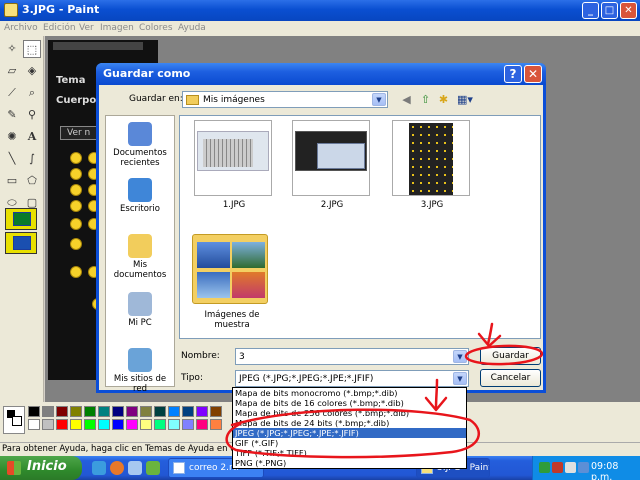 Image resolution: width=640 pixels, height=480 pixels. Describe the element at coordinates (285, 99) in the screenshot. I see `save-in-combo: Mis imágenes ▼` at that location.